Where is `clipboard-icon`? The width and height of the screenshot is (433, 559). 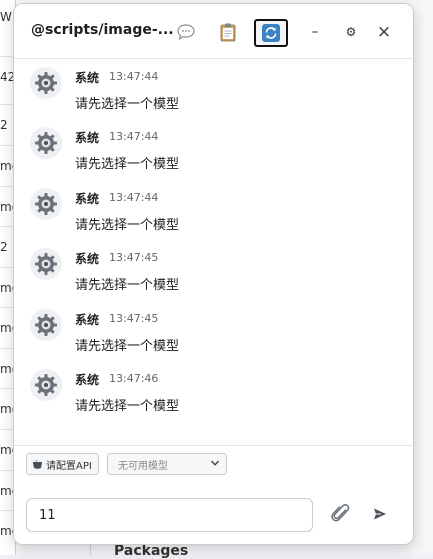
clipboard-icon is located at coordinates (228, 32).